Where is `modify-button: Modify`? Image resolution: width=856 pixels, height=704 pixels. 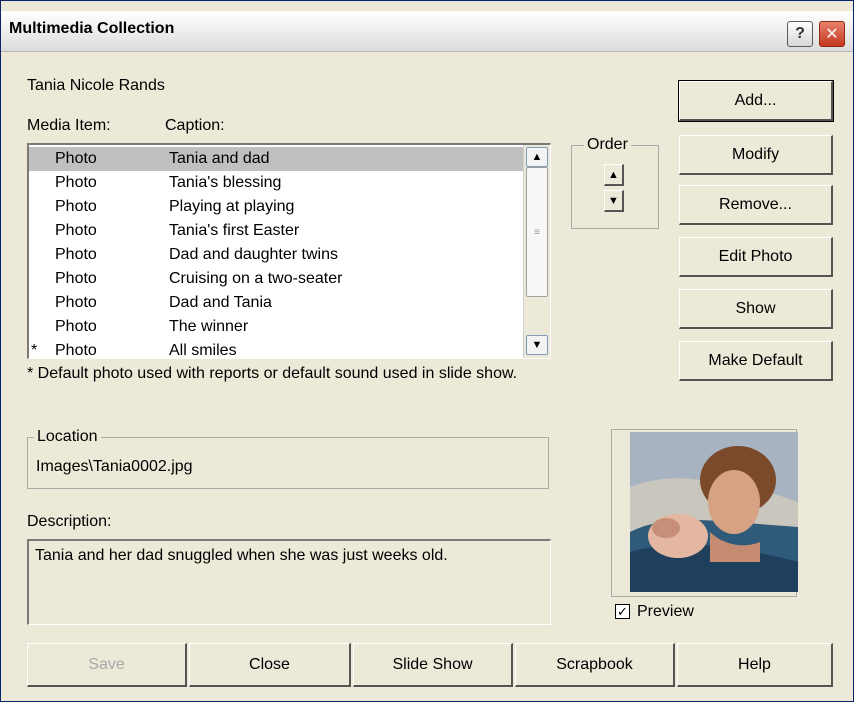
modify-button: Modify is located at coordinates (756, 155).